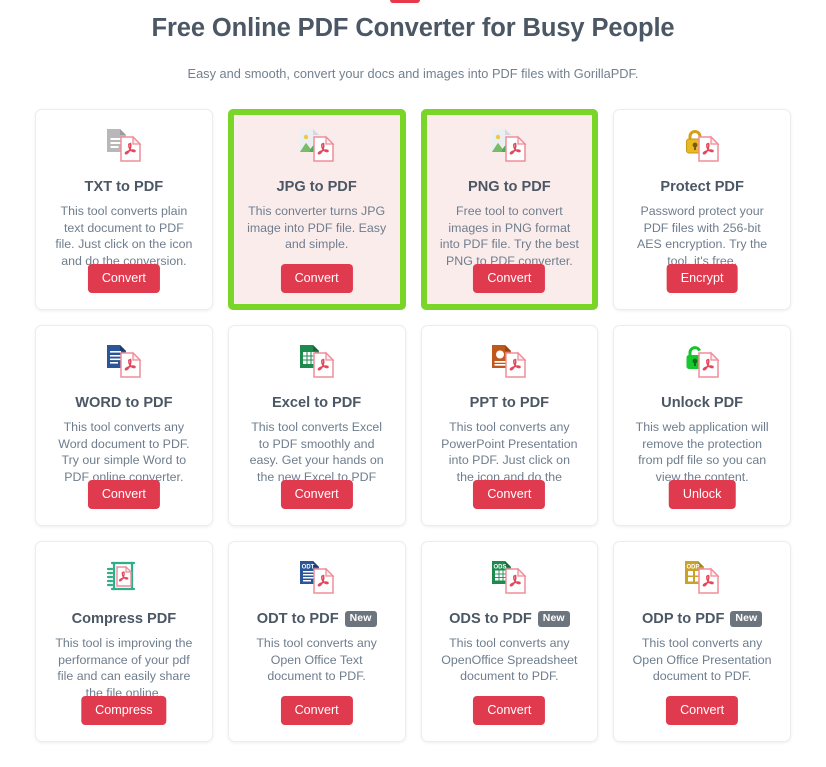 The width and height of the screenshot is (826, 767). I want to click on card-title-text: ODP to PDF, so click(683, 619).